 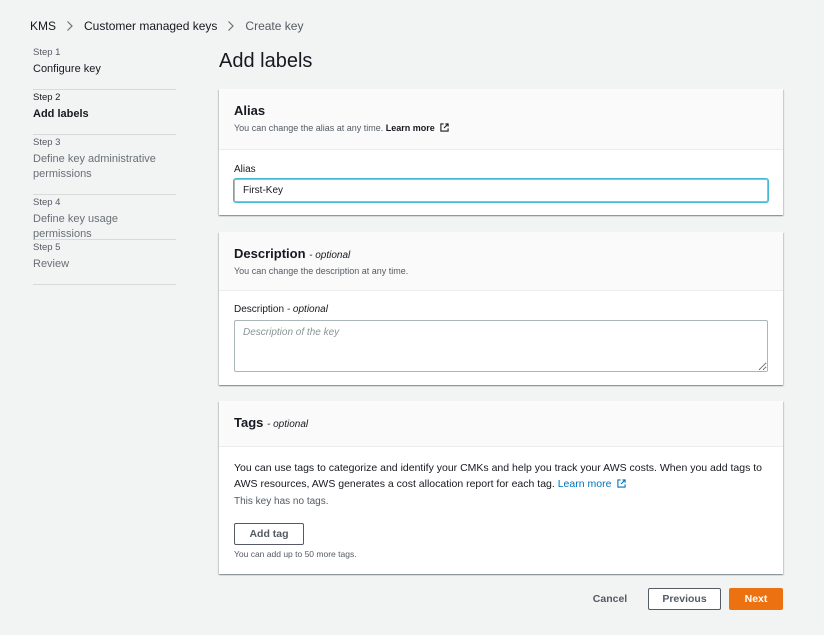 I want to click on add-tag-button: Add tag, so click(x=269, y=534).